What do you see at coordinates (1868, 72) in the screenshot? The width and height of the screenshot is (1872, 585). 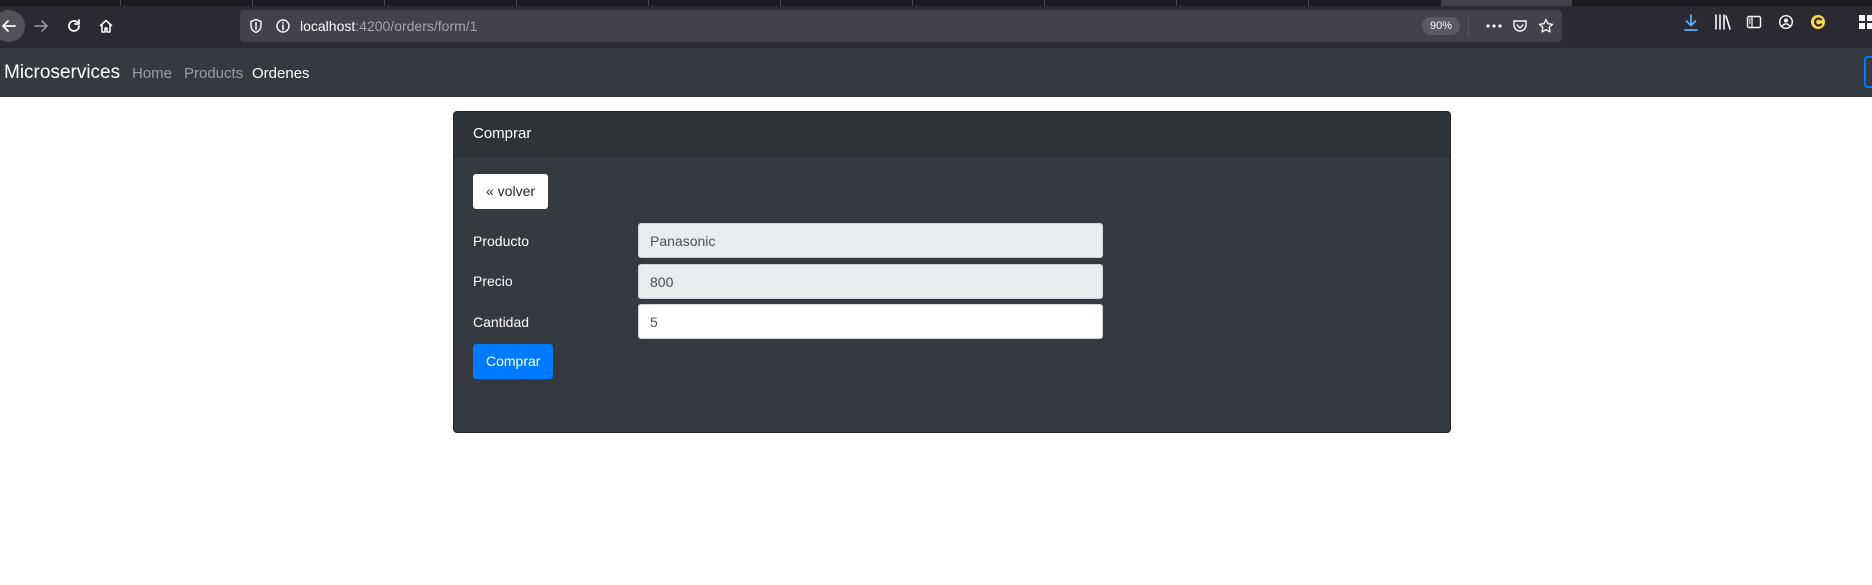 I see `navbar-edge-button` at bounding box center [1868, 72].